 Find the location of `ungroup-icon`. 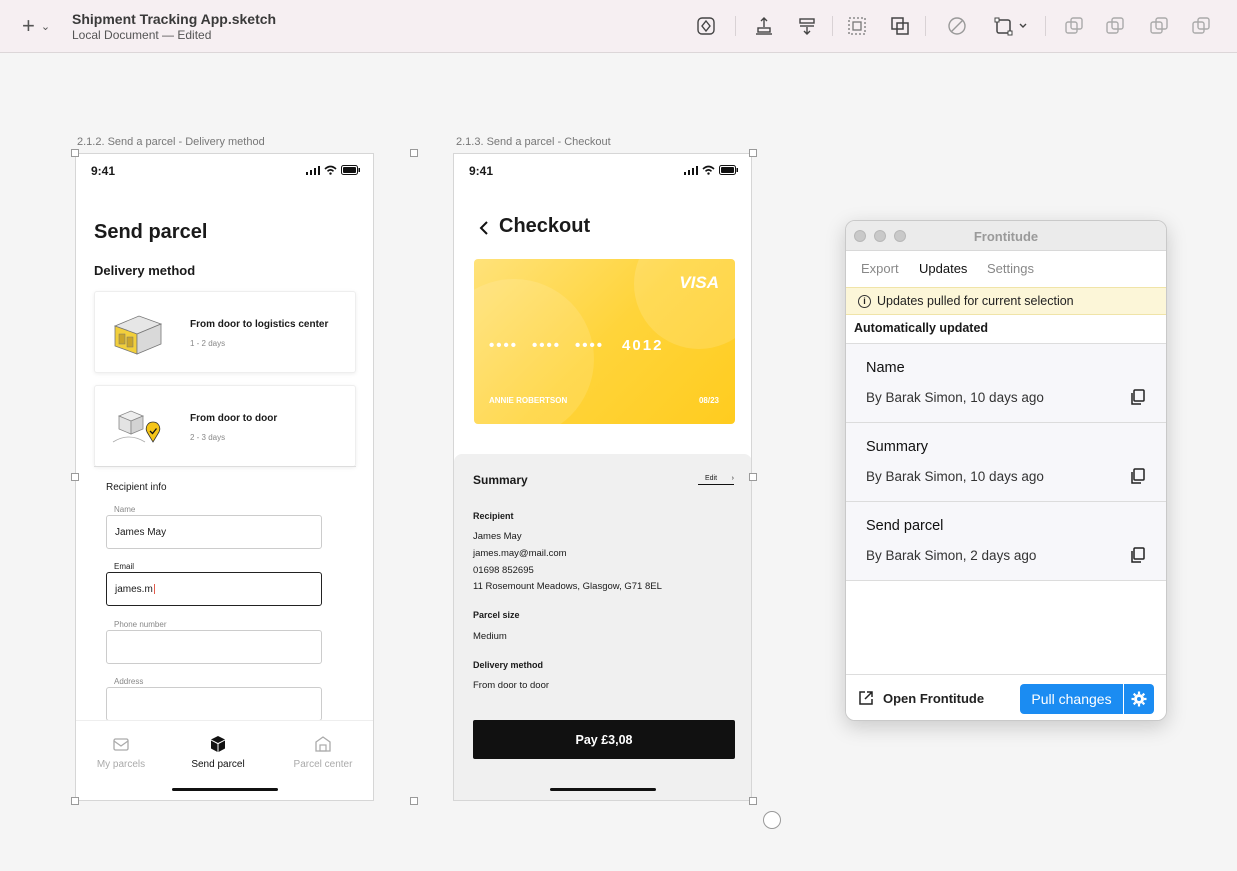

ungroup-icon is located at coordinates (900, 26).